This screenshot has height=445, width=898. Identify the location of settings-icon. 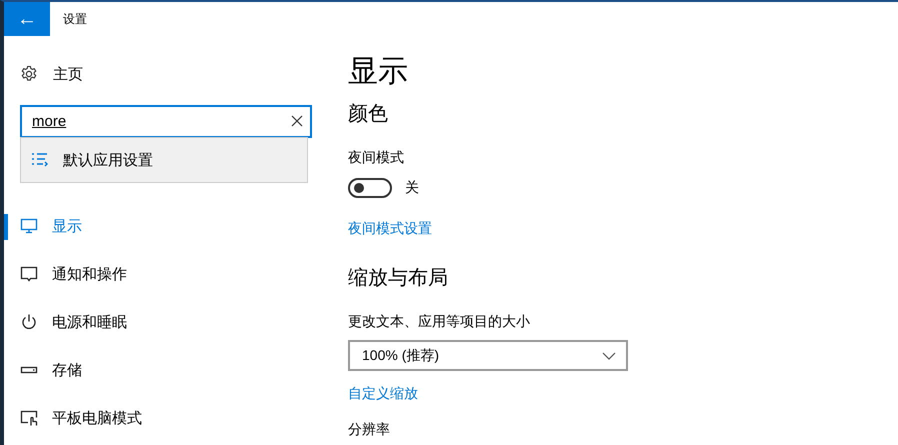
(29, 74).